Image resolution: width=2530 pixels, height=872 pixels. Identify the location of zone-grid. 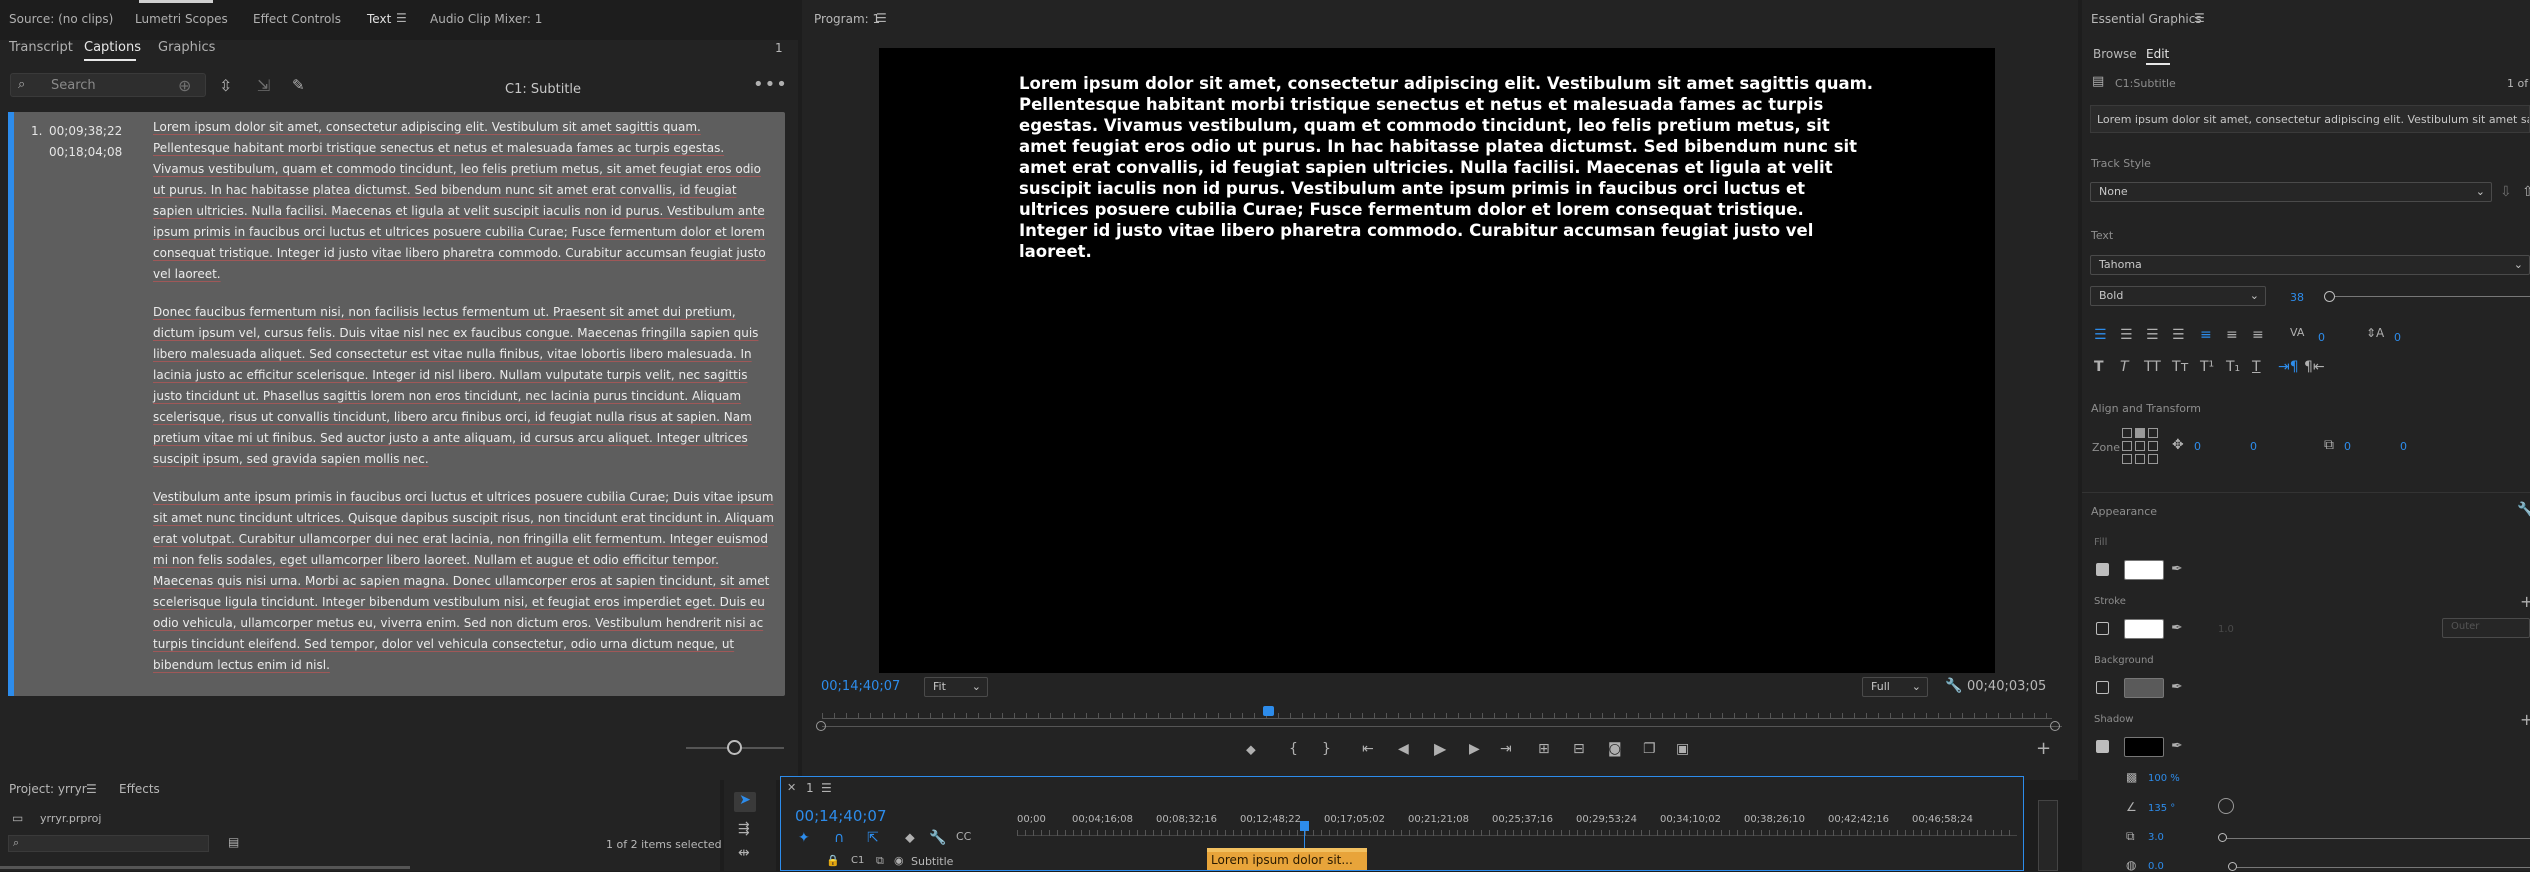
(2140, 446).